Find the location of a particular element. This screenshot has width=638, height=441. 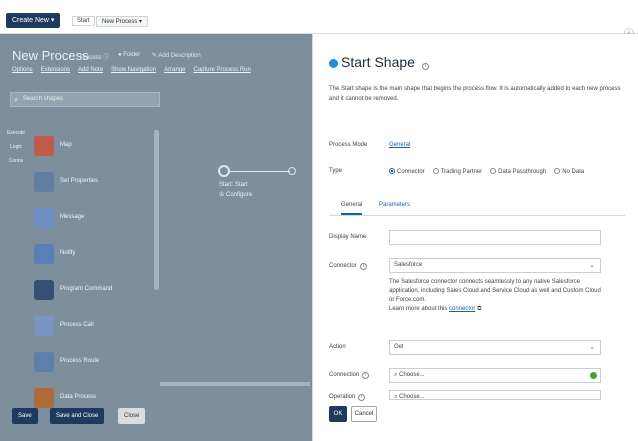

search-shapes-input: ⌕ Search shapes is located at coordinates (85, 99).